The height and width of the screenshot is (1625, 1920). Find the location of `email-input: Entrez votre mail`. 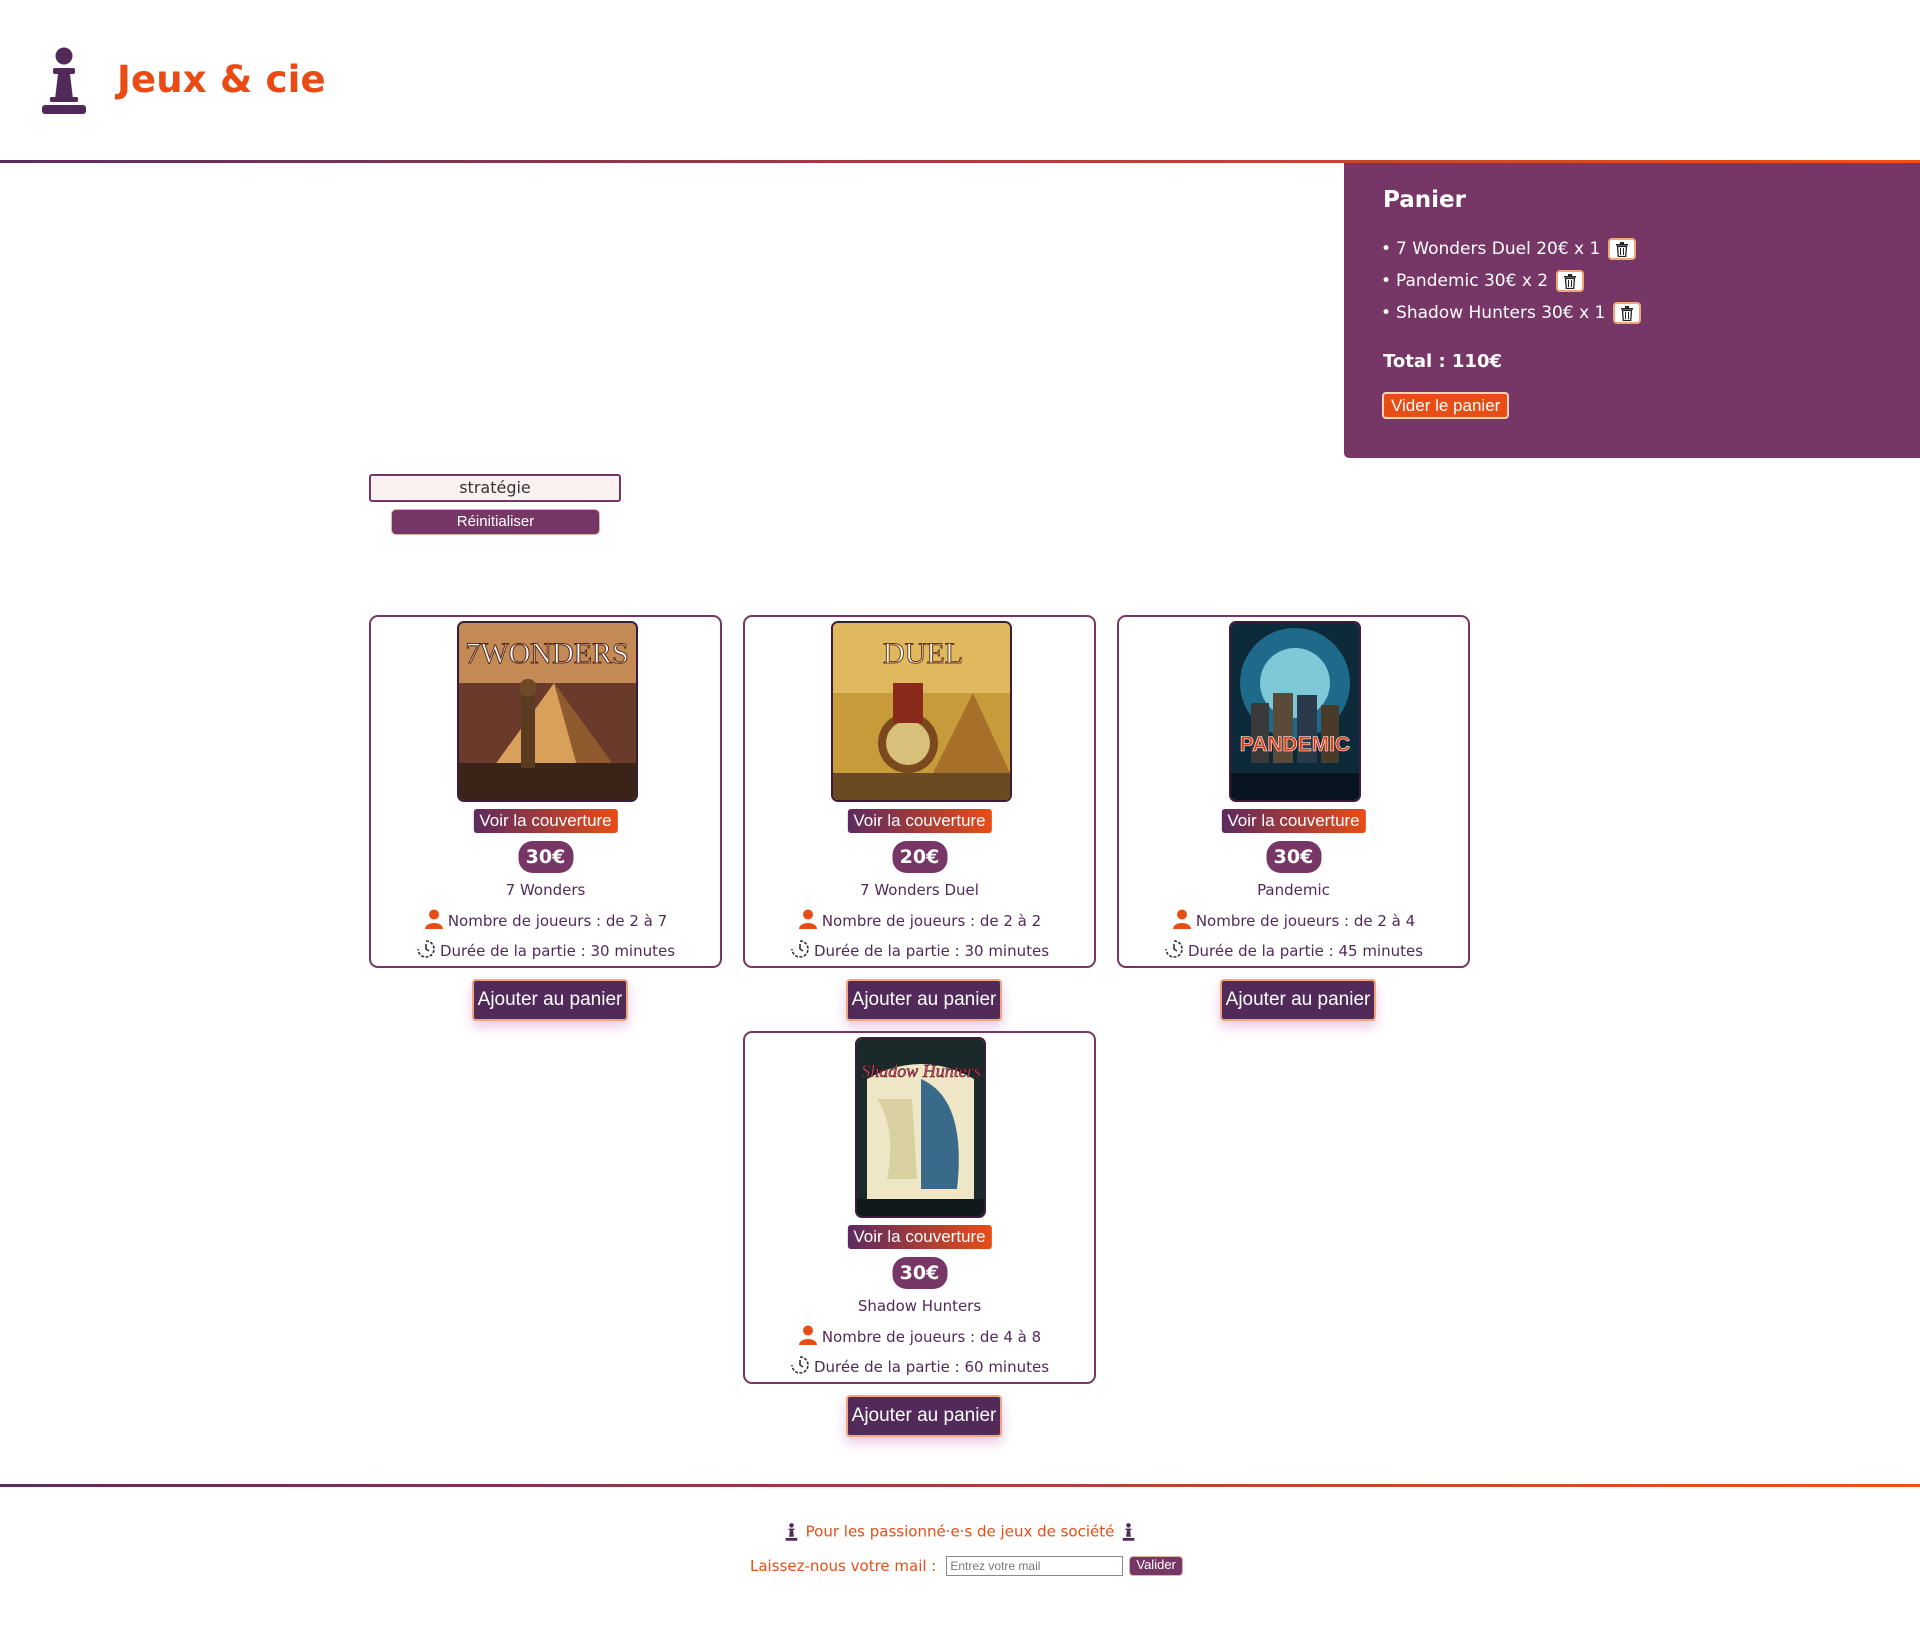

email-input: Entrez votre mail is located at coordinates (1035, 1566).